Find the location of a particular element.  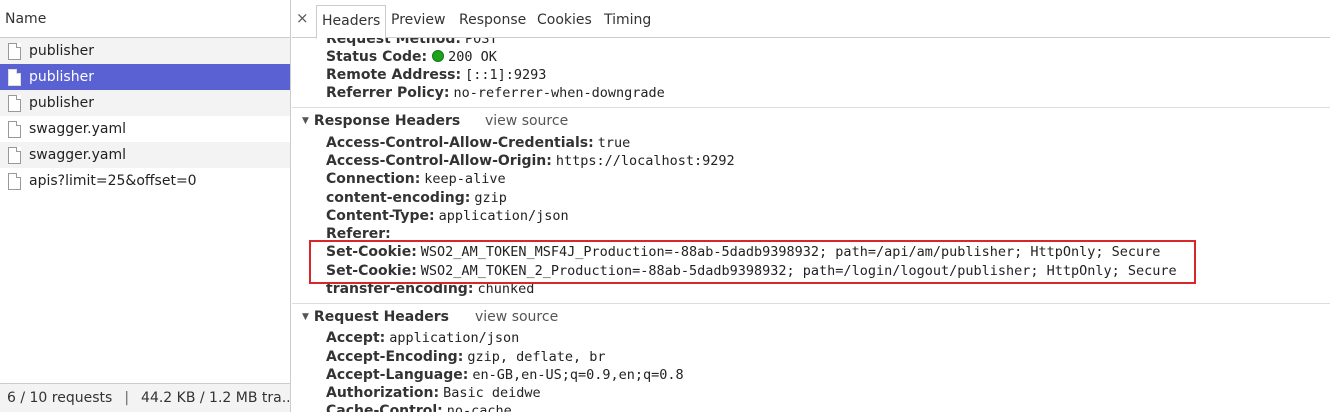

response-headers-toggle: ▼ Response Headers is located at coordinates (381, 121).